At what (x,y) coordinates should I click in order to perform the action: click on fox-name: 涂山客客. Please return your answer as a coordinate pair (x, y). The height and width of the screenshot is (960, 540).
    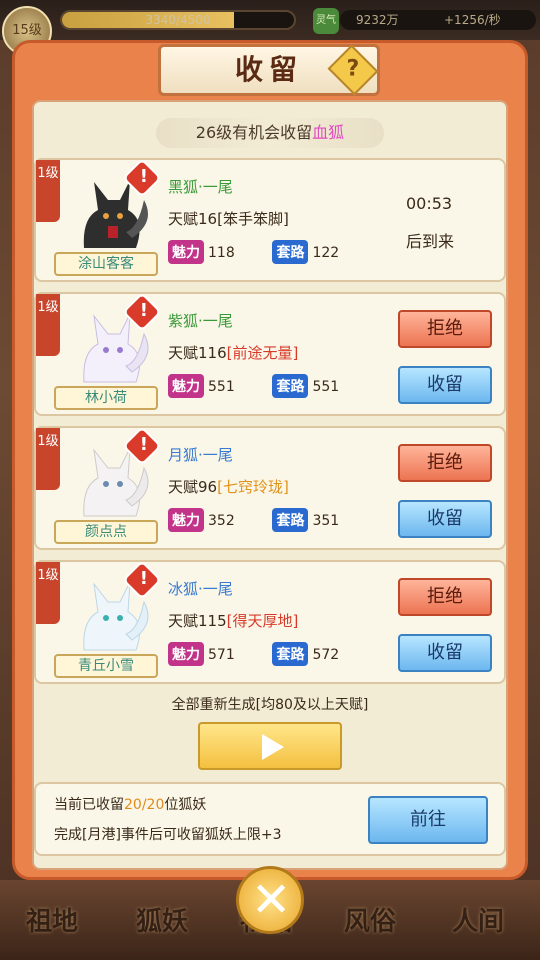
    Looking at the image, I should click on (106, 264).